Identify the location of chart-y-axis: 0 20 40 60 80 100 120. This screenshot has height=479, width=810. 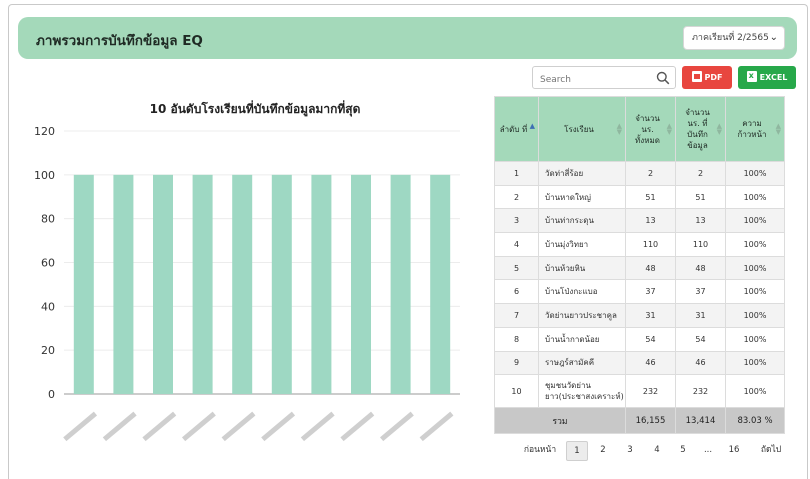
(44, 263).